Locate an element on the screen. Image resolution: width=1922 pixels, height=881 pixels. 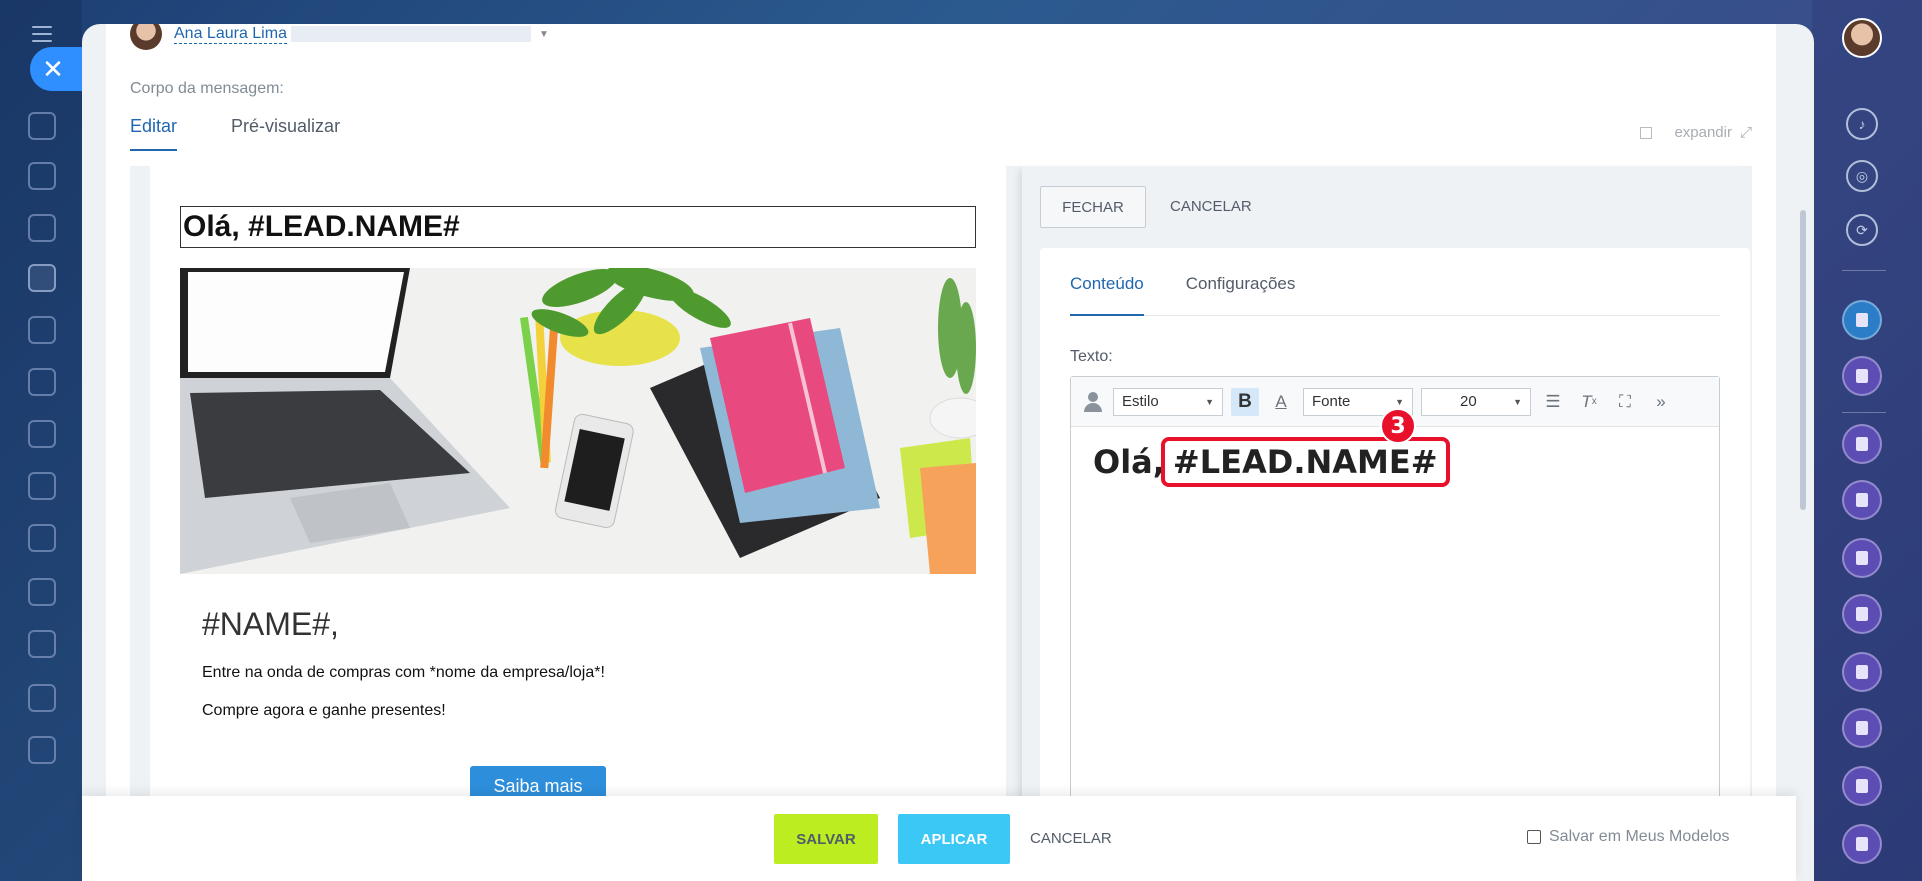
bell-icon: ♪ is located at coordinates (1862, 124).